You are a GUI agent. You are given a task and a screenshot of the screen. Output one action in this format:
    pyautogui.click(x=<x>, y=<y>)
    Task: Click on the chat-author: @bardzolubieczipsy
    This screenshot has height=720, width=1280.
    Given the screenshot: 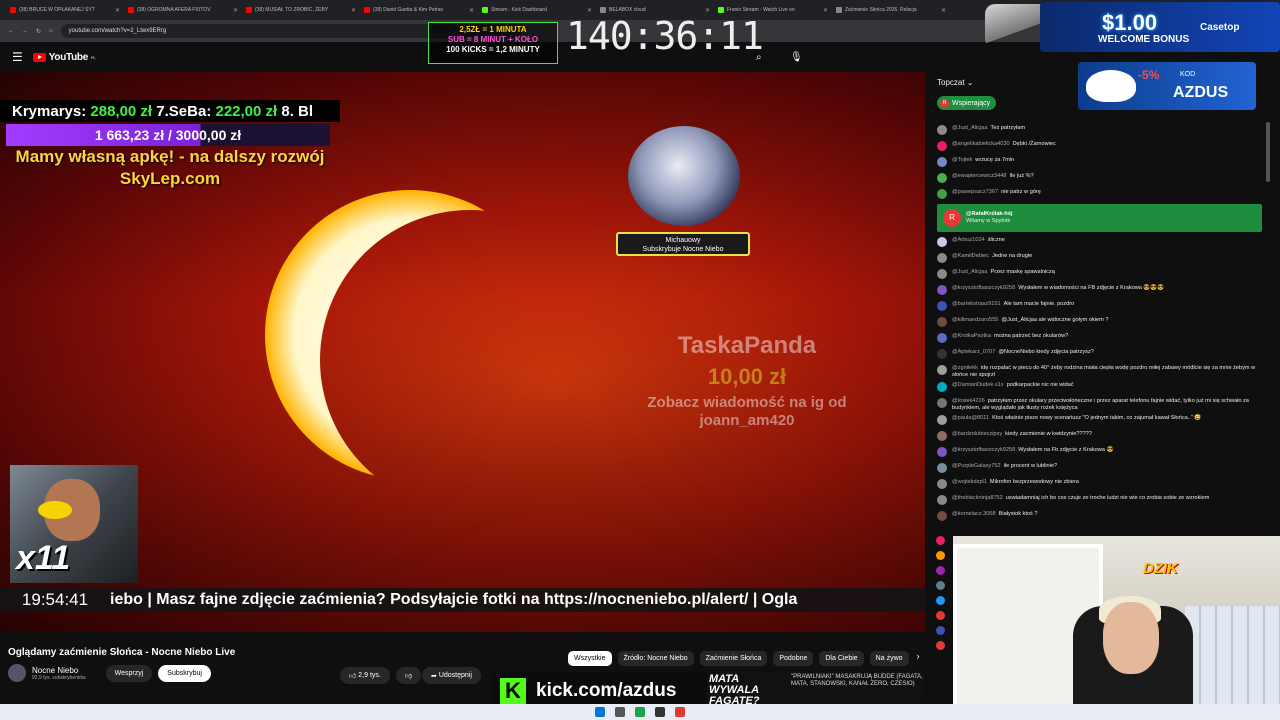 What is the action you would take?
    pyautogui.click(x=977, y=434)
    